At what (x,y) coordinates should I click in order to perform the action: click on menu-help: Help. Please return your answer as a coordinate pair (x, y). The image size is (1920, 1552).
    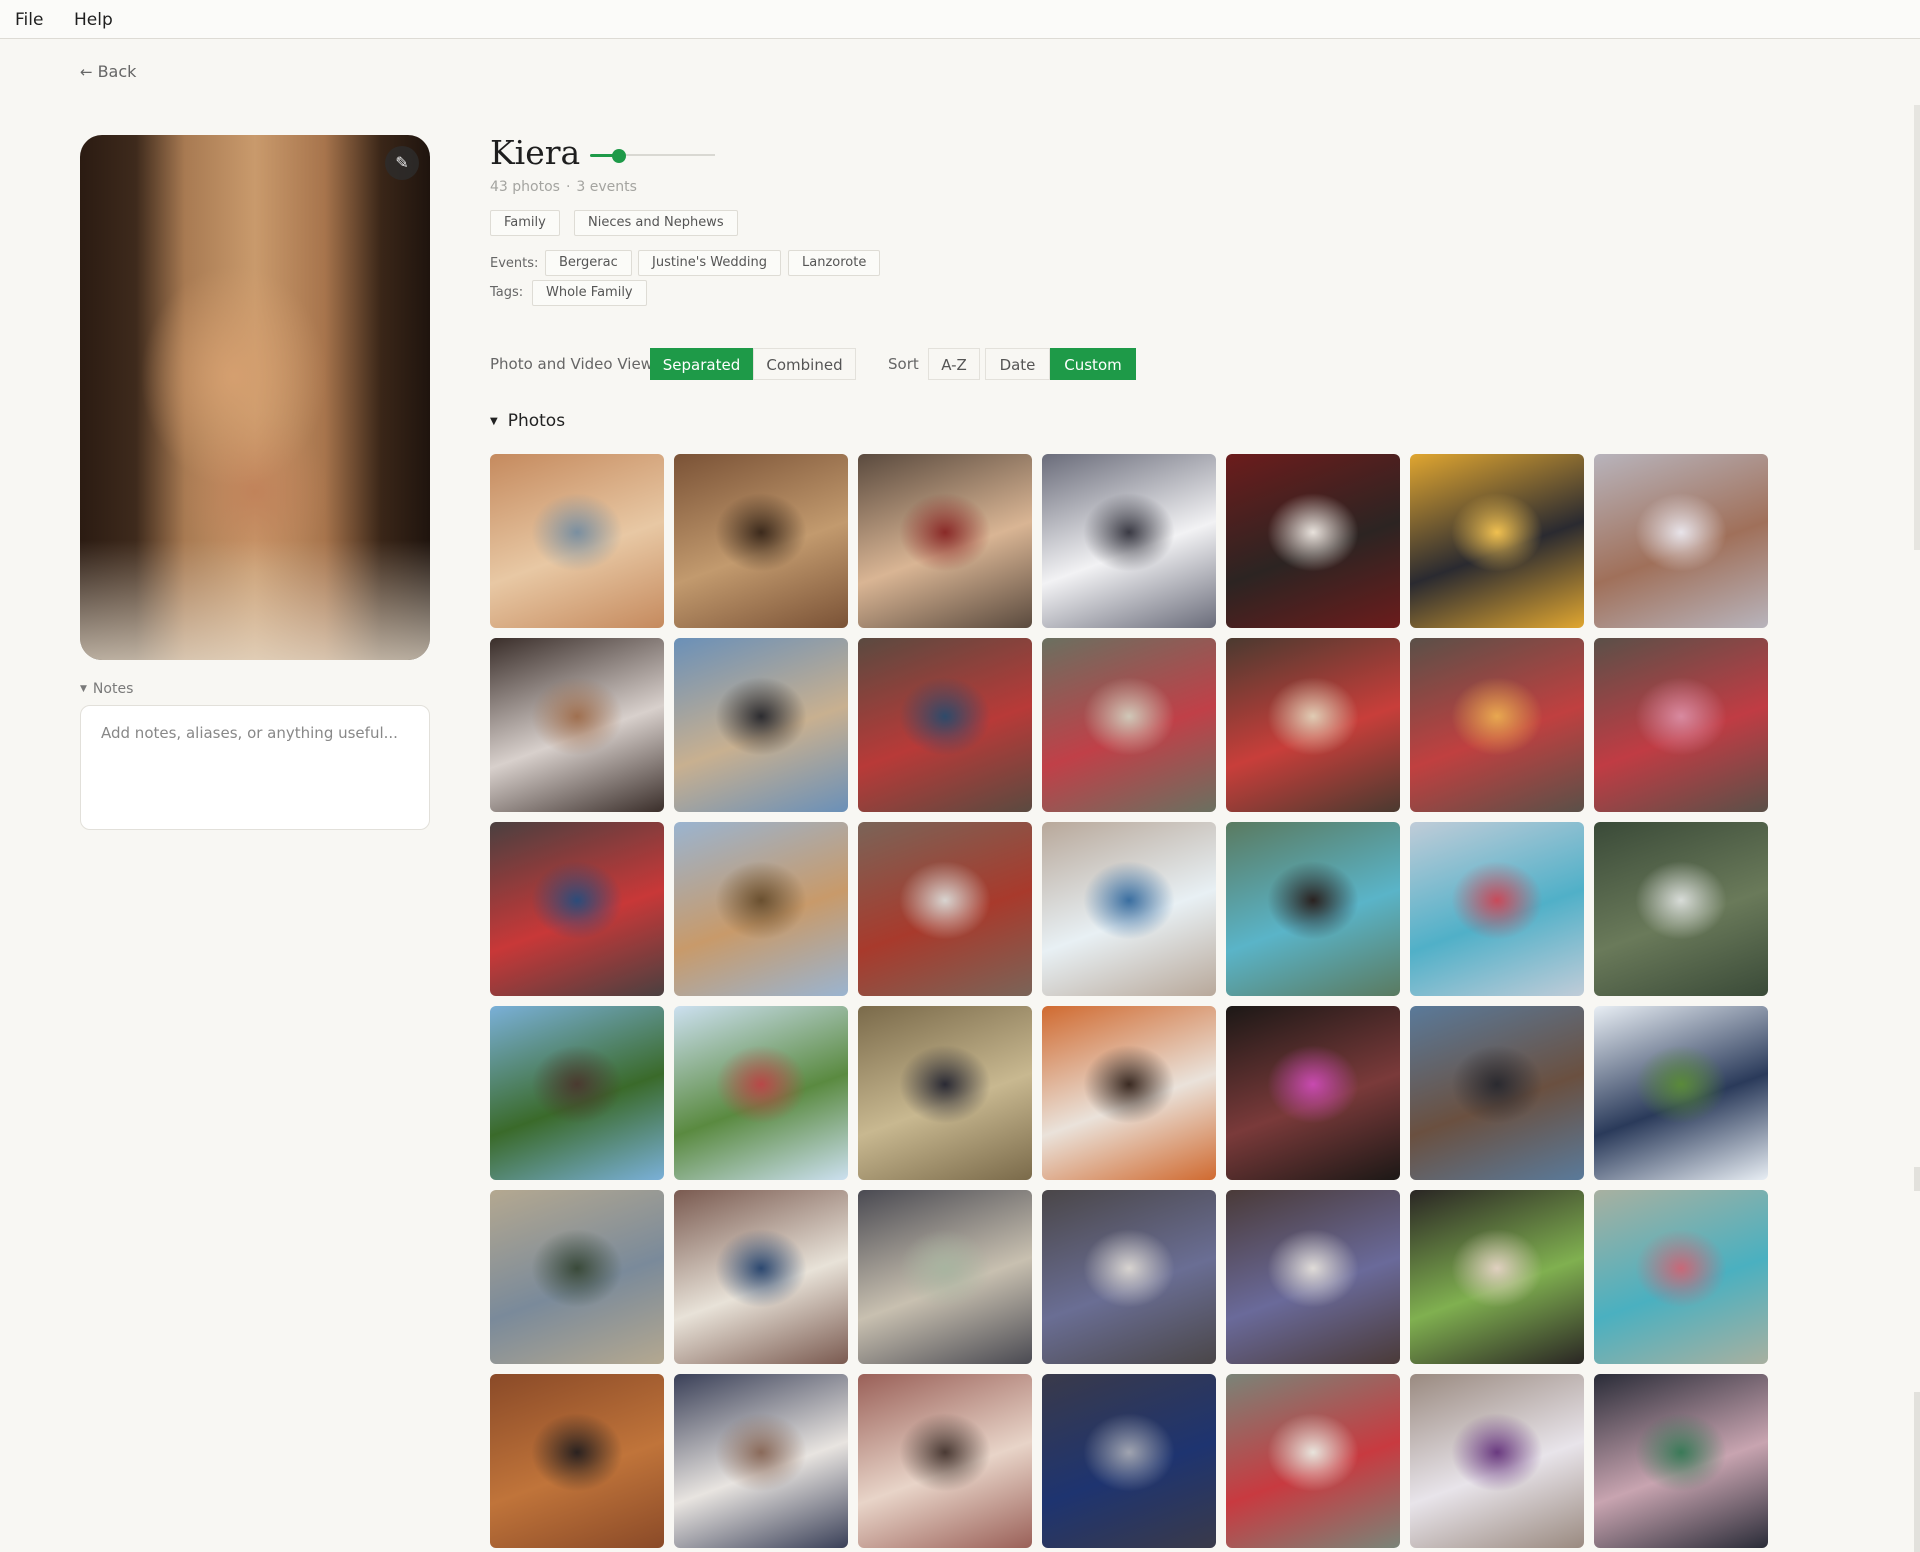
    Looking at the image, I should click on (93, 20).